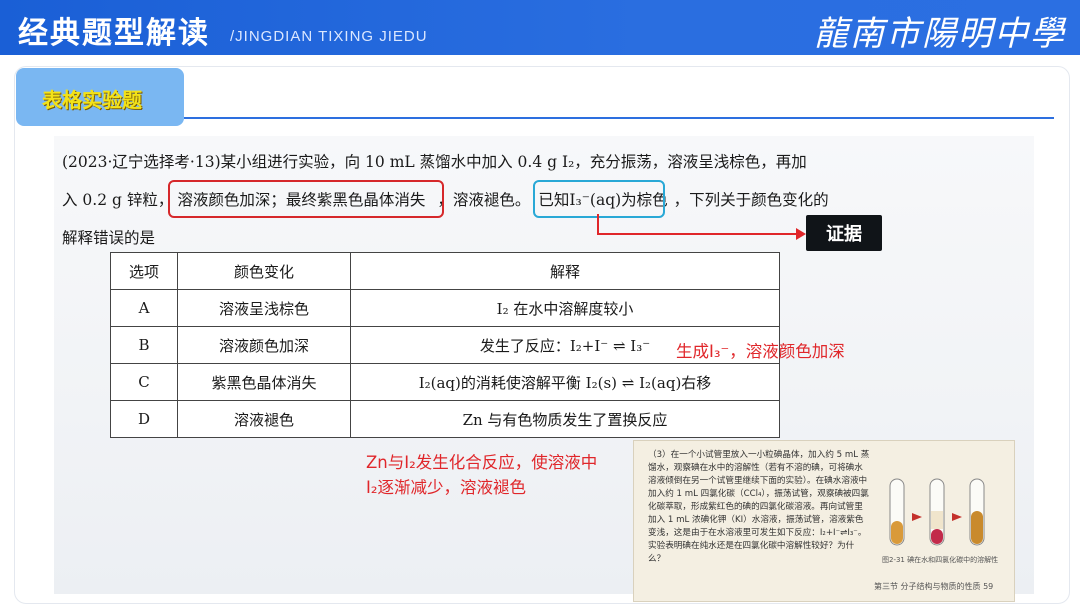  What do you see at coordinates (144, 271) in the screenshot?
I see `table-header-option: 选项` at bounding box center [144, 271].